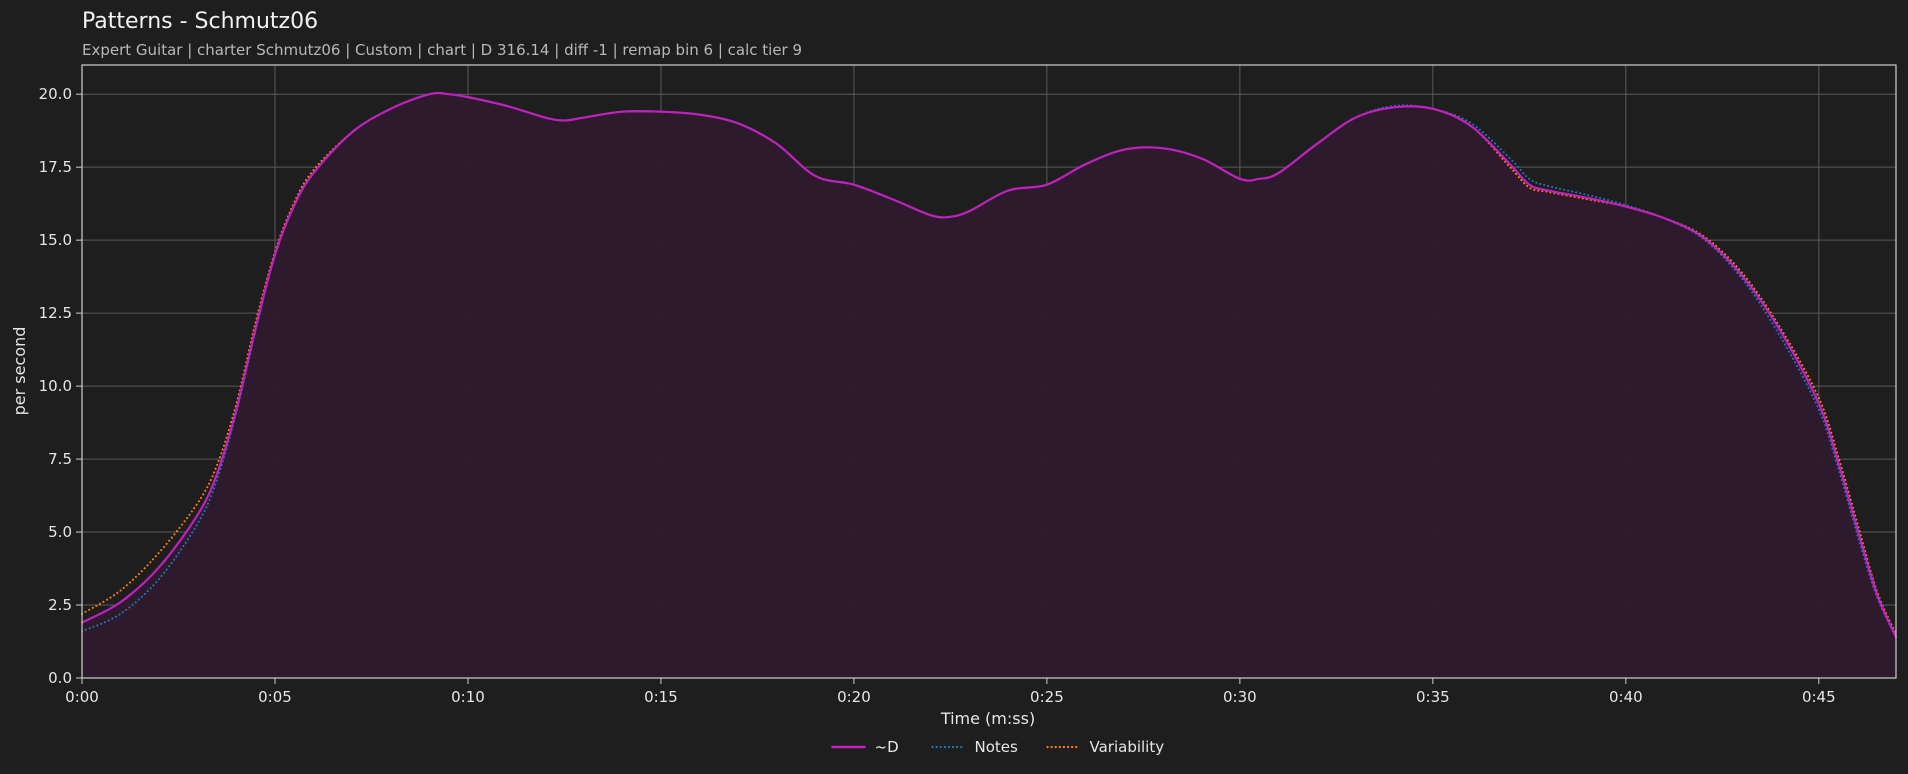 The image size is (1908, 774). I want to click on legend-item-notes: Notes, so click(975, 747).